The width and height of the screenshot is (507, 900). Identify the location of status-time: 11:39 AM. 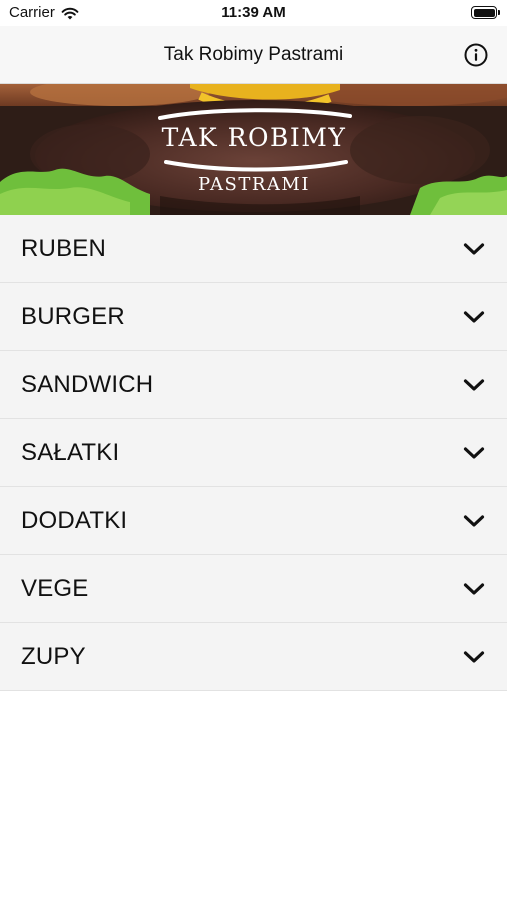
(253, 12).